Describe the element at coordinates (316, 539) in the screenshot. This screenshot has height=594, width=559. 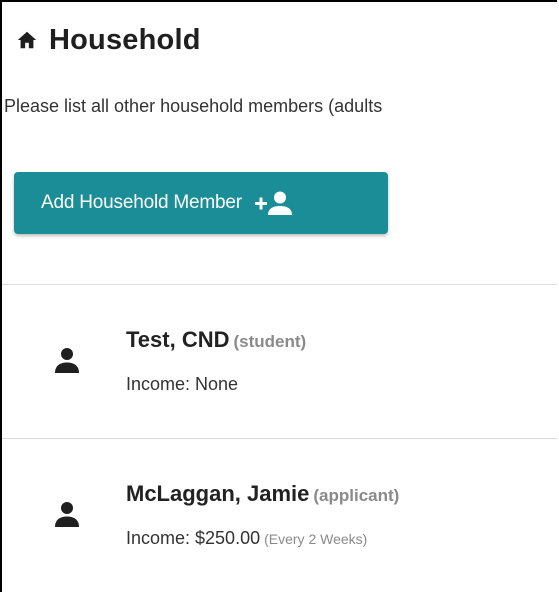
I see `member-income-frequency: (Every 2 Weeks)` at that location.